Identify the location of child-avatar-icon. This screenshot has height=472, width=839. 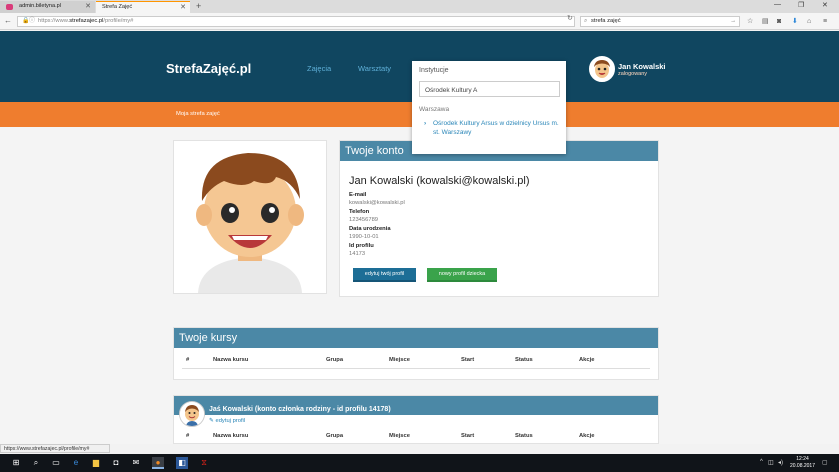
(192, 414).